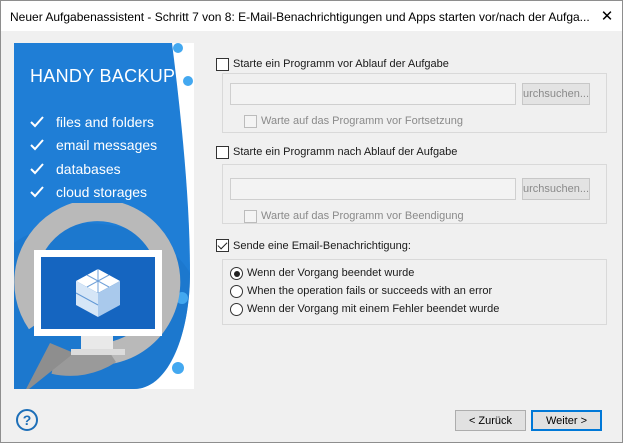  What do you see at coordinates (222, 245) in the screenshot?
I see `email-notification-checkbox` at bounding box center [222, 245].